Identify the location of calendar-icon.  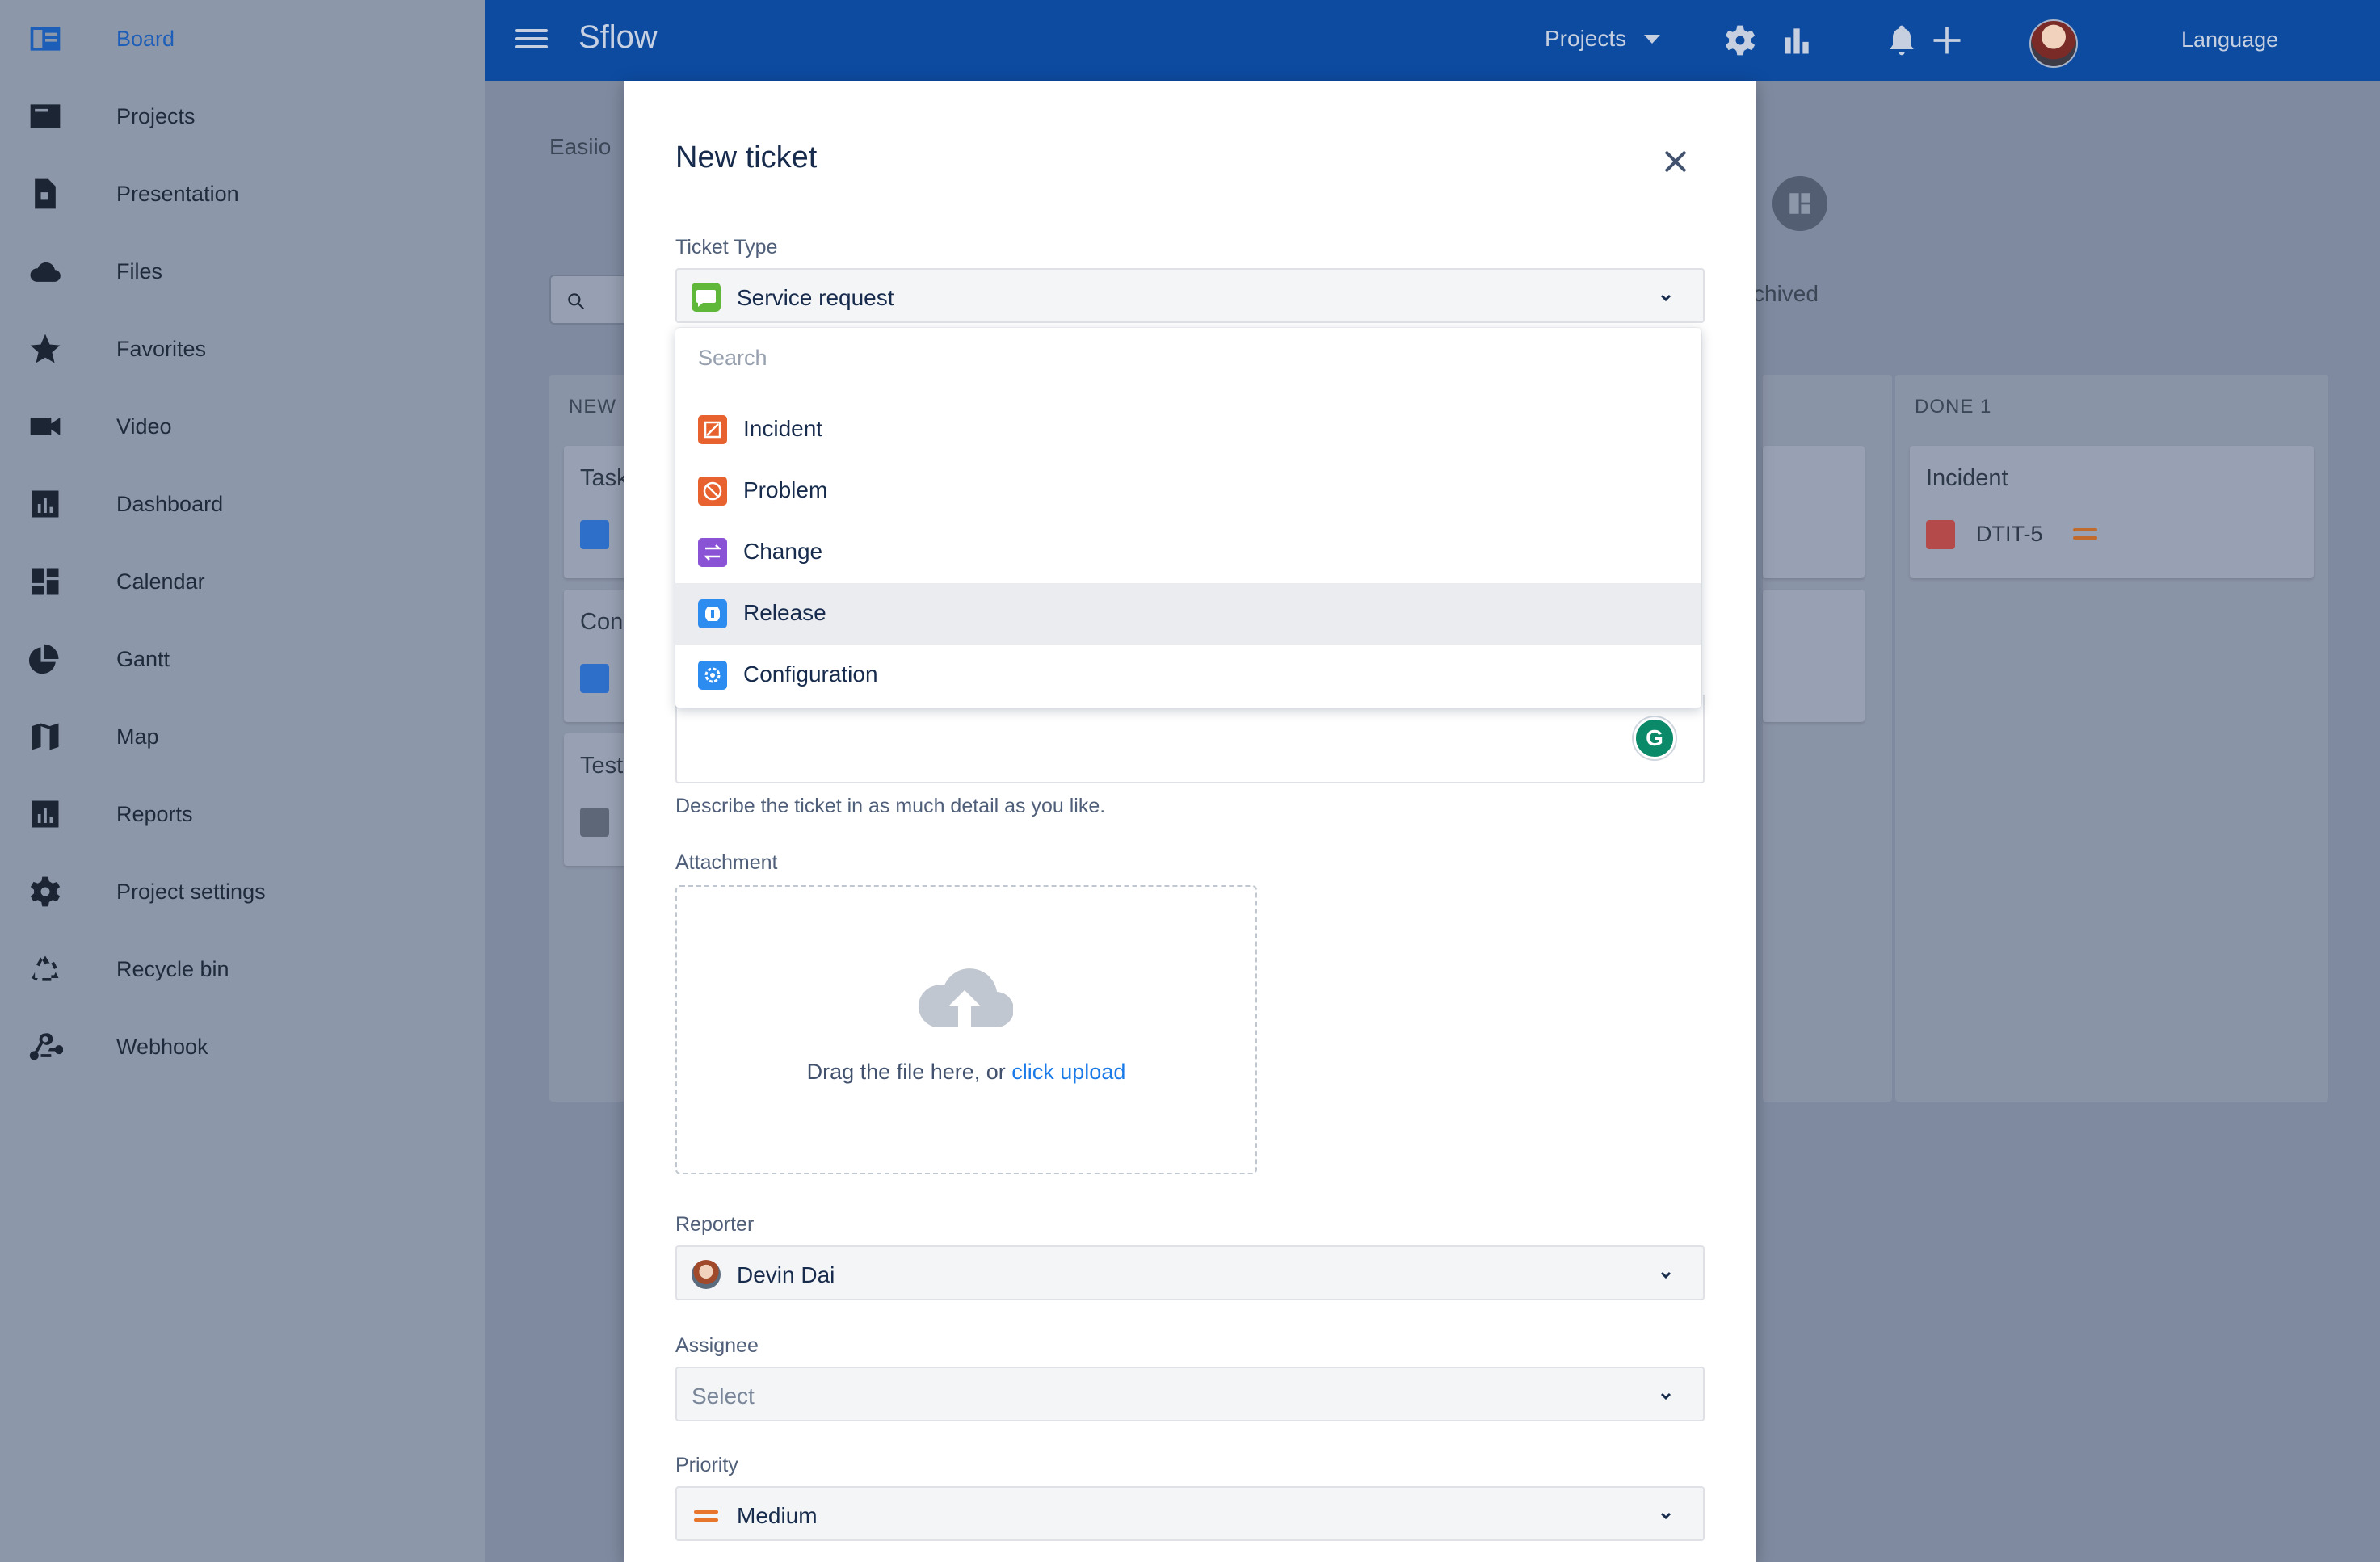
(45, 581).